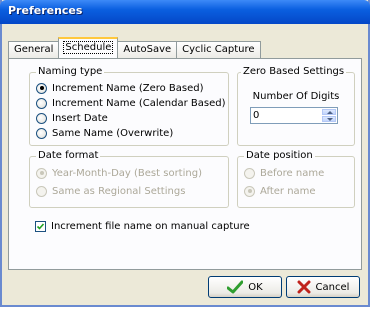 This screenshot has width=370, height=309. I want to click on radio-label: Before name, so click(292, 173).